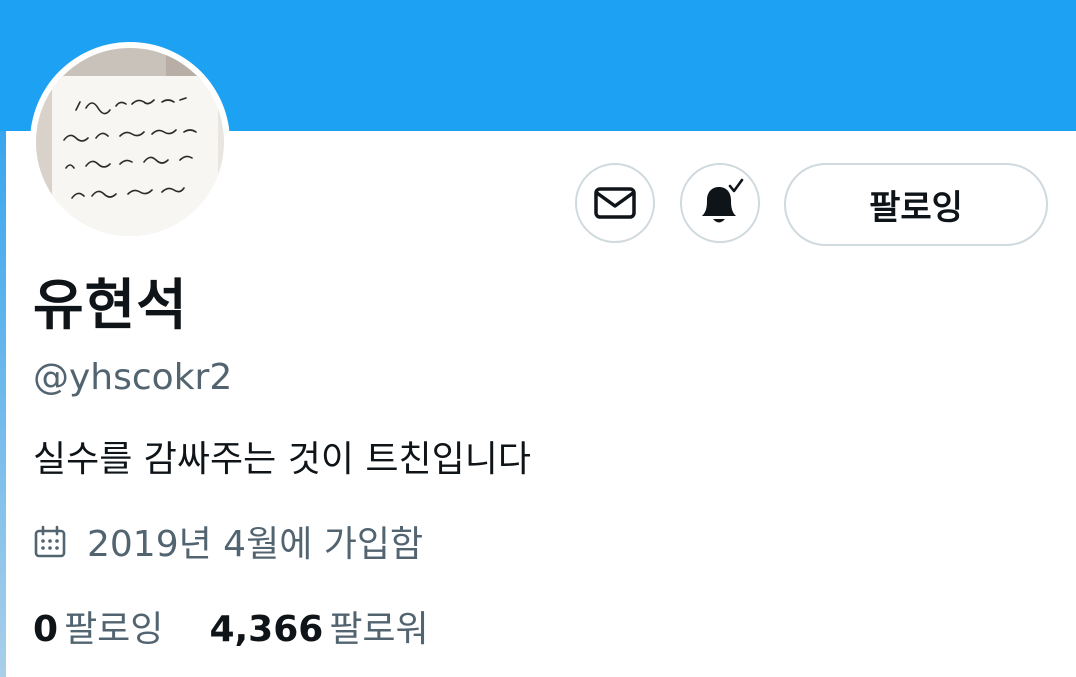 The image size is (1076, 677). Describe the element at coordinates (133, 377) in the screenshot. I see `profile-handle: @yhscokr2` at that location.